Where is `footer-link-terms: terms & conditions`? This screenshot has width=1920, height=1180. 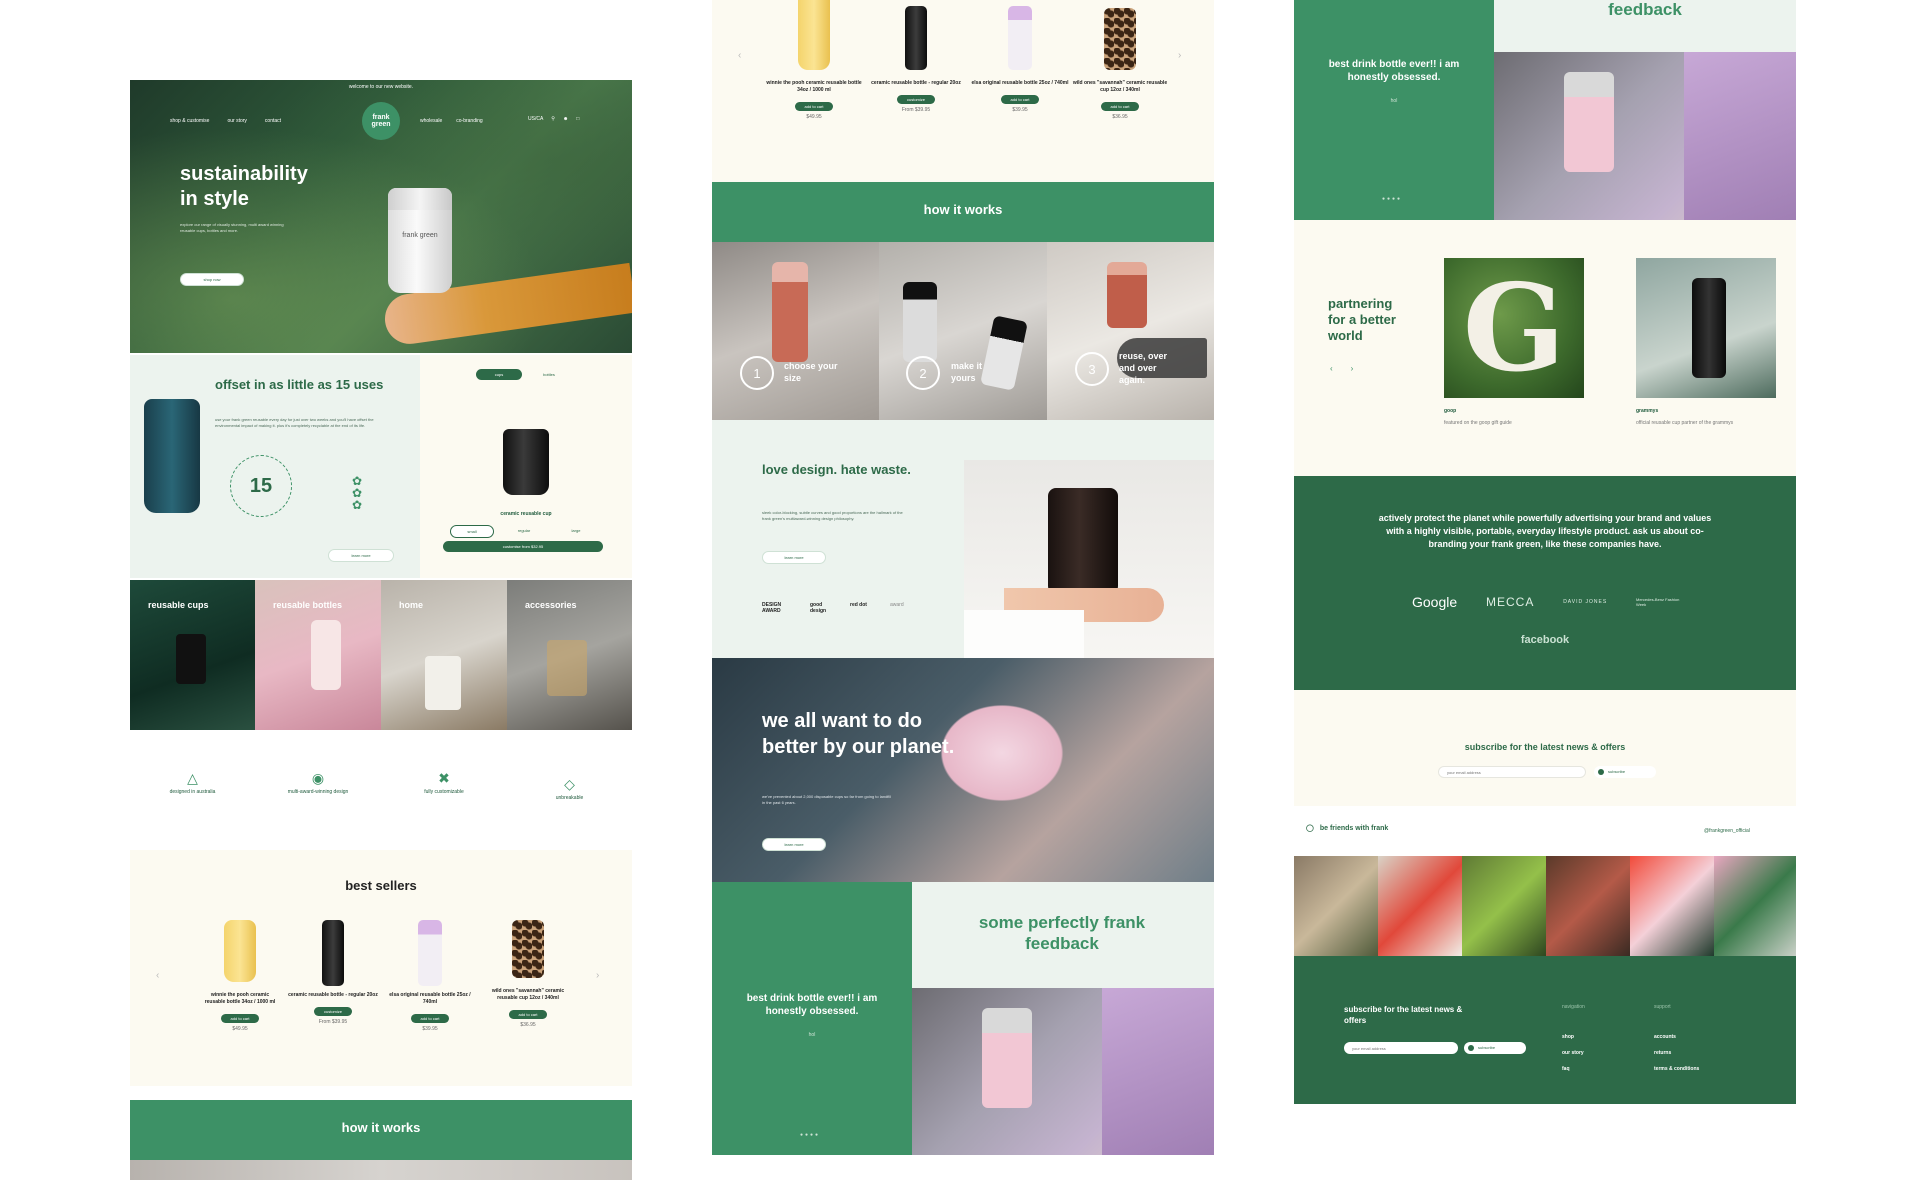 footer-link-terms: terms & conditions is located at coordinates (1676, 1069).